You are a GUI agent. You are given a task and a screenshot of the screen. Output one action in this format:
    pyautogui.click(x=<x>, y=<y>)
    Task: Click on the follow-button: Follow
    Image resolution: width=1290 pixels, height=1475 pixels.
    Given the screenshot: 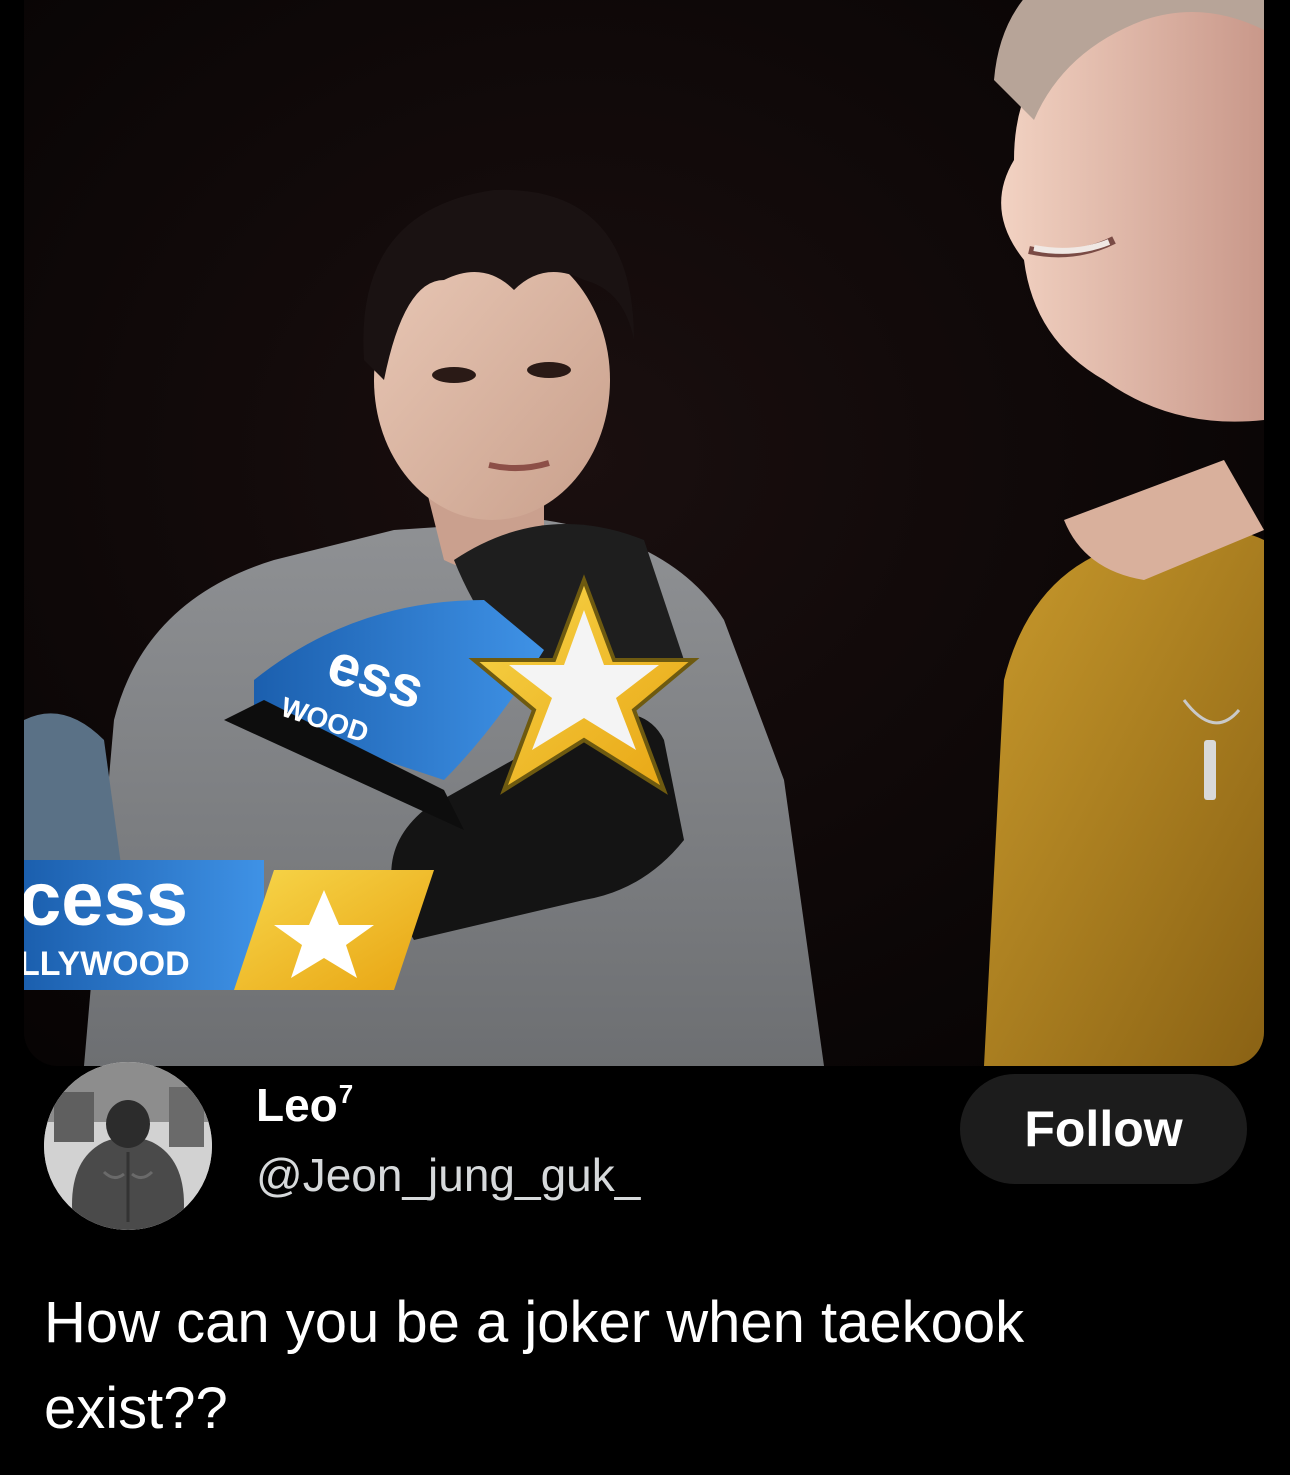 What is the action you would take?
    pyautogui.click(x=1103, y=1129)
    